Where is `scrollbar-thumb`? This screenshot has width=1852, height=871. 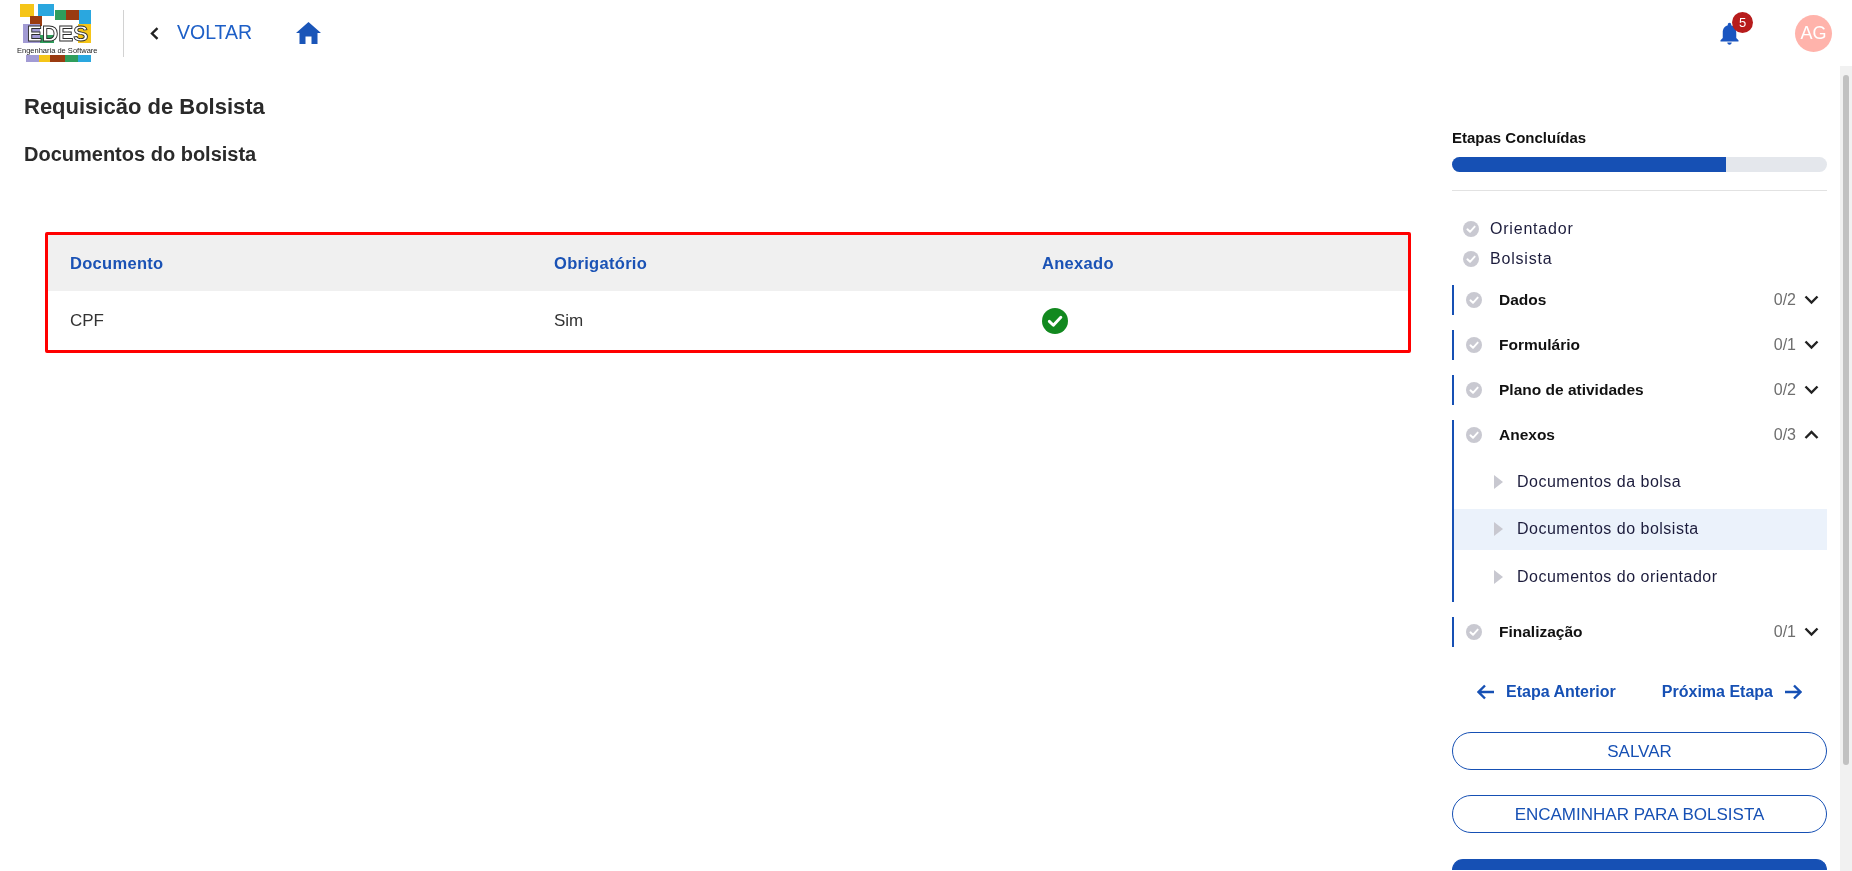 scrollbar-thumb is located at coordinates (1846, 420).